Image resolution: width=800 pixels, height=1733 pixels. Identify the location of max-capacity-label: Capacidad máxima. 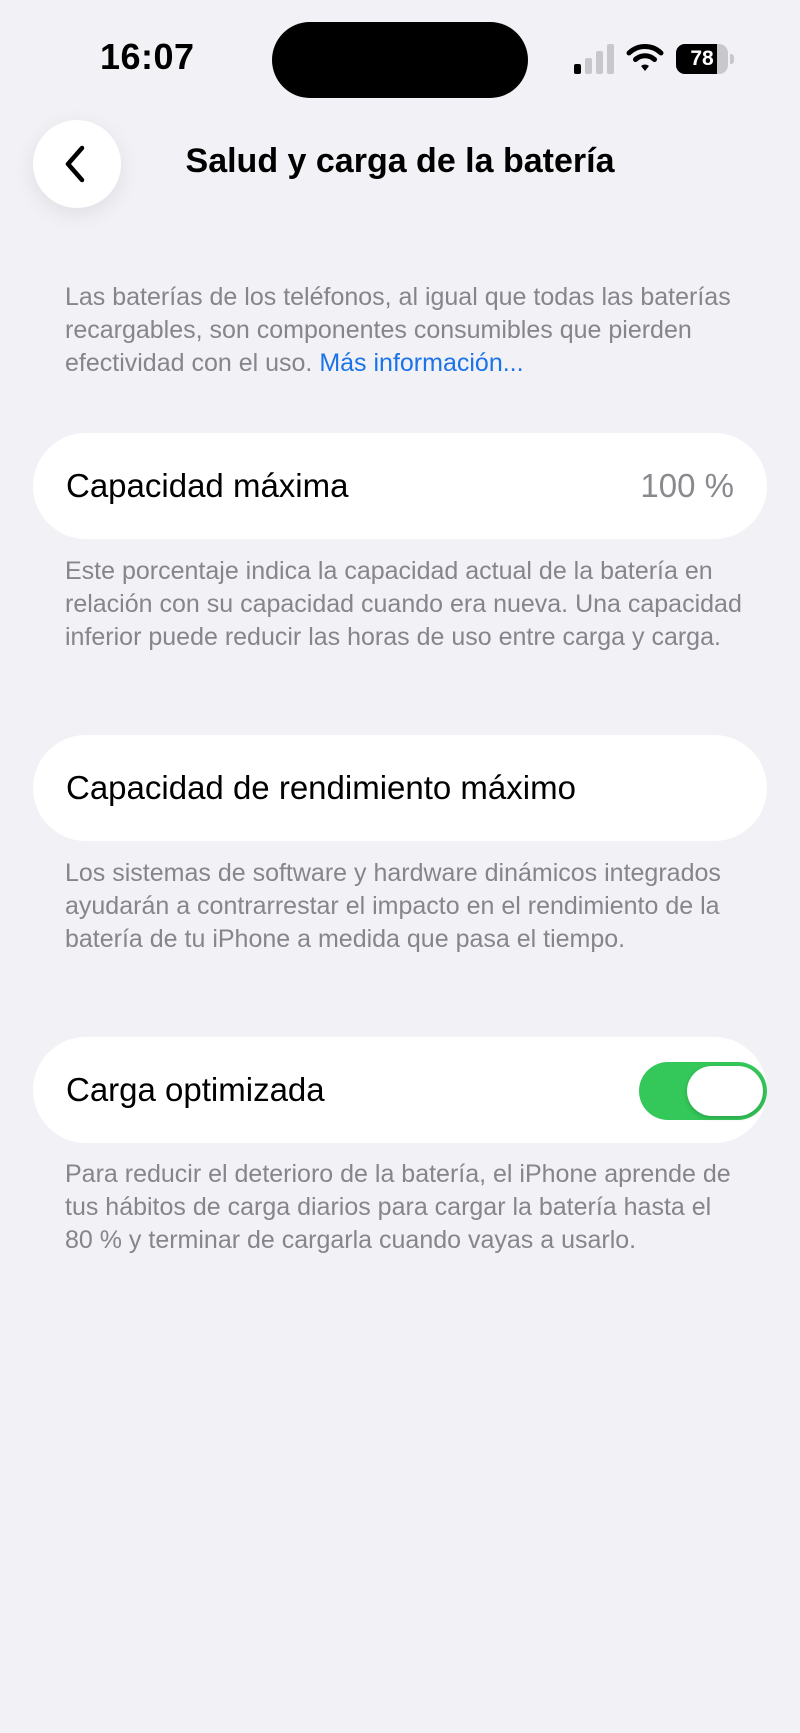
(207, 485).